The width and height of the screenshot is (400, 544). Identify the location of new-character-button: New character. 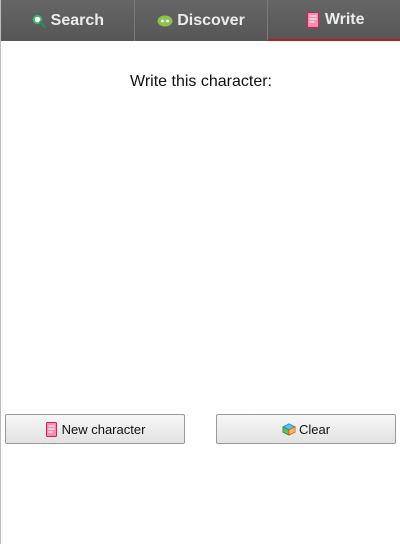
(95, 429).